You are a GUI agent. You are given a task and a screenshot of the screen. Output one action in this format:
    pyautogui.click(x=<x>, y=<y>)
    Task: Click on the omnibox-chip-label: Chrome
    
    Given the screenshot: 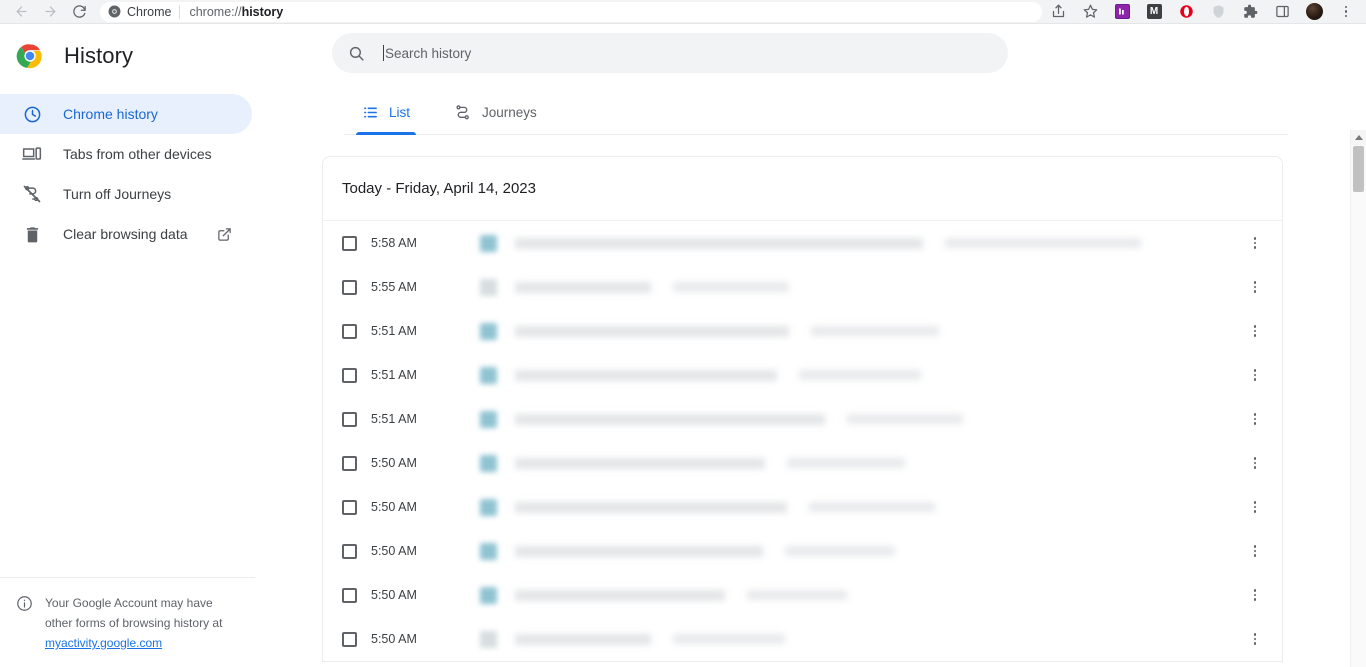 What is the action you would take?
    pyautogui.click(x=149, y=11)
    